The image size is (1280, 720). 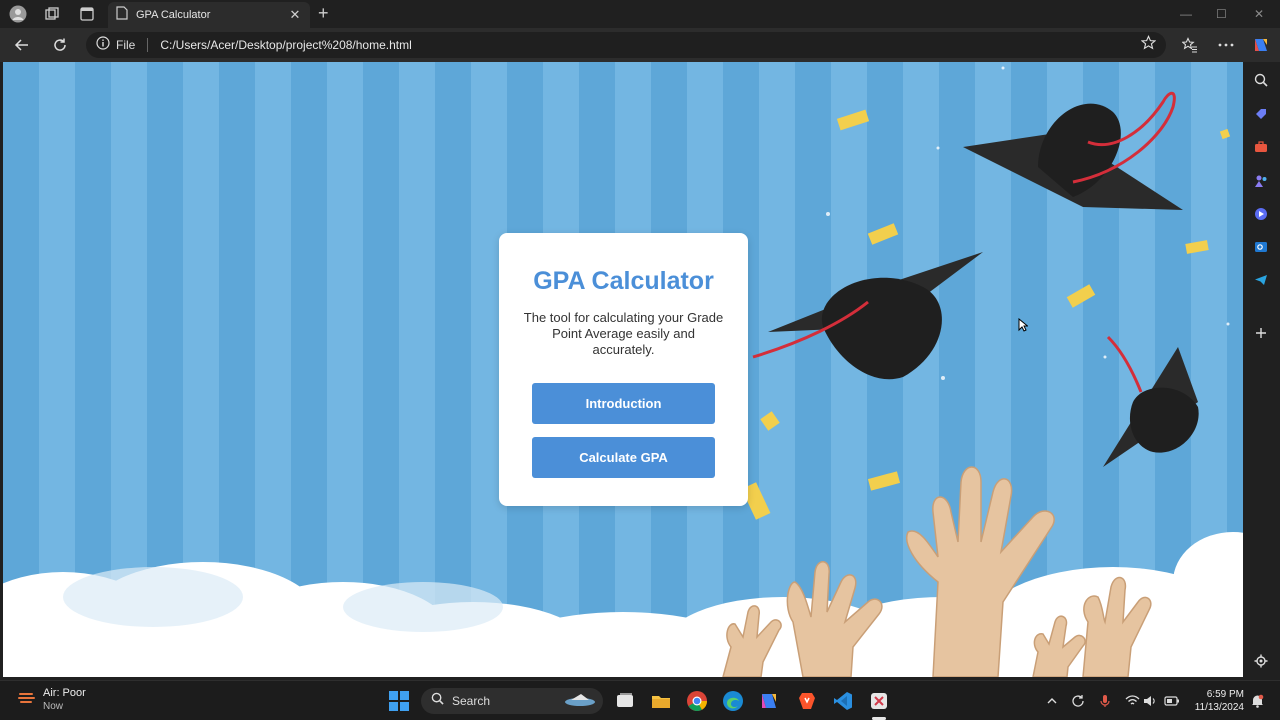 I want to click on introduction-button: Introduction, so click(x=623, y=403).